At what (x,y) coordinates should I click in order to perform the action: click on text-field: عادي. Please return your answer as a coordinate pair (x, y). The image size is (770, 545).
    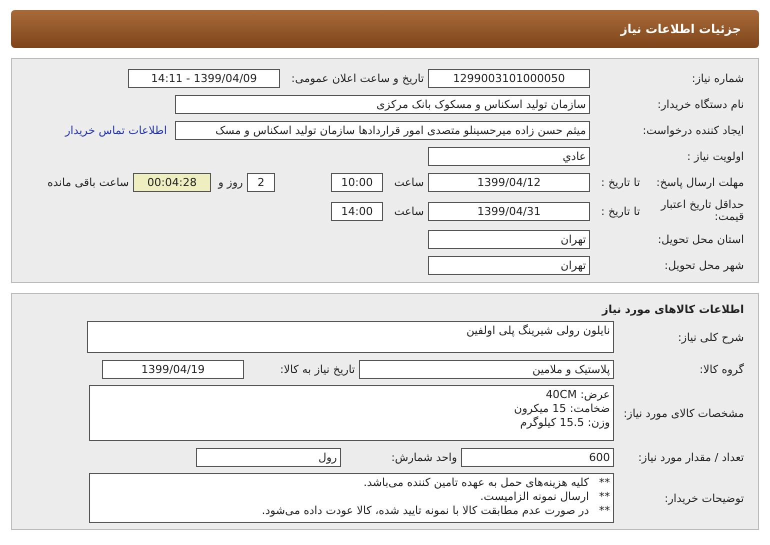
    Looking at the image, I should click on (509, 156).